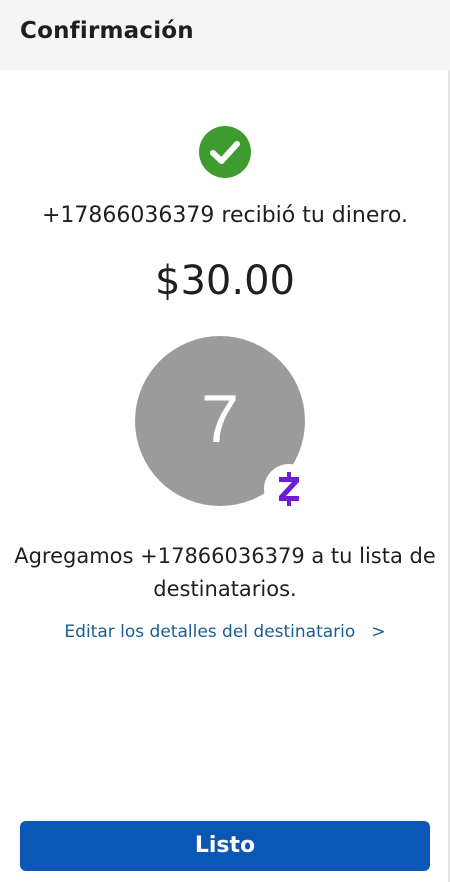 The height and width of the screenshot is (882, 450). What do you see at coordinates (225, 215) in the screenshot?
I see `received-message: +17866036379 recibió tu dinero.` at bounding box center [225, 215].